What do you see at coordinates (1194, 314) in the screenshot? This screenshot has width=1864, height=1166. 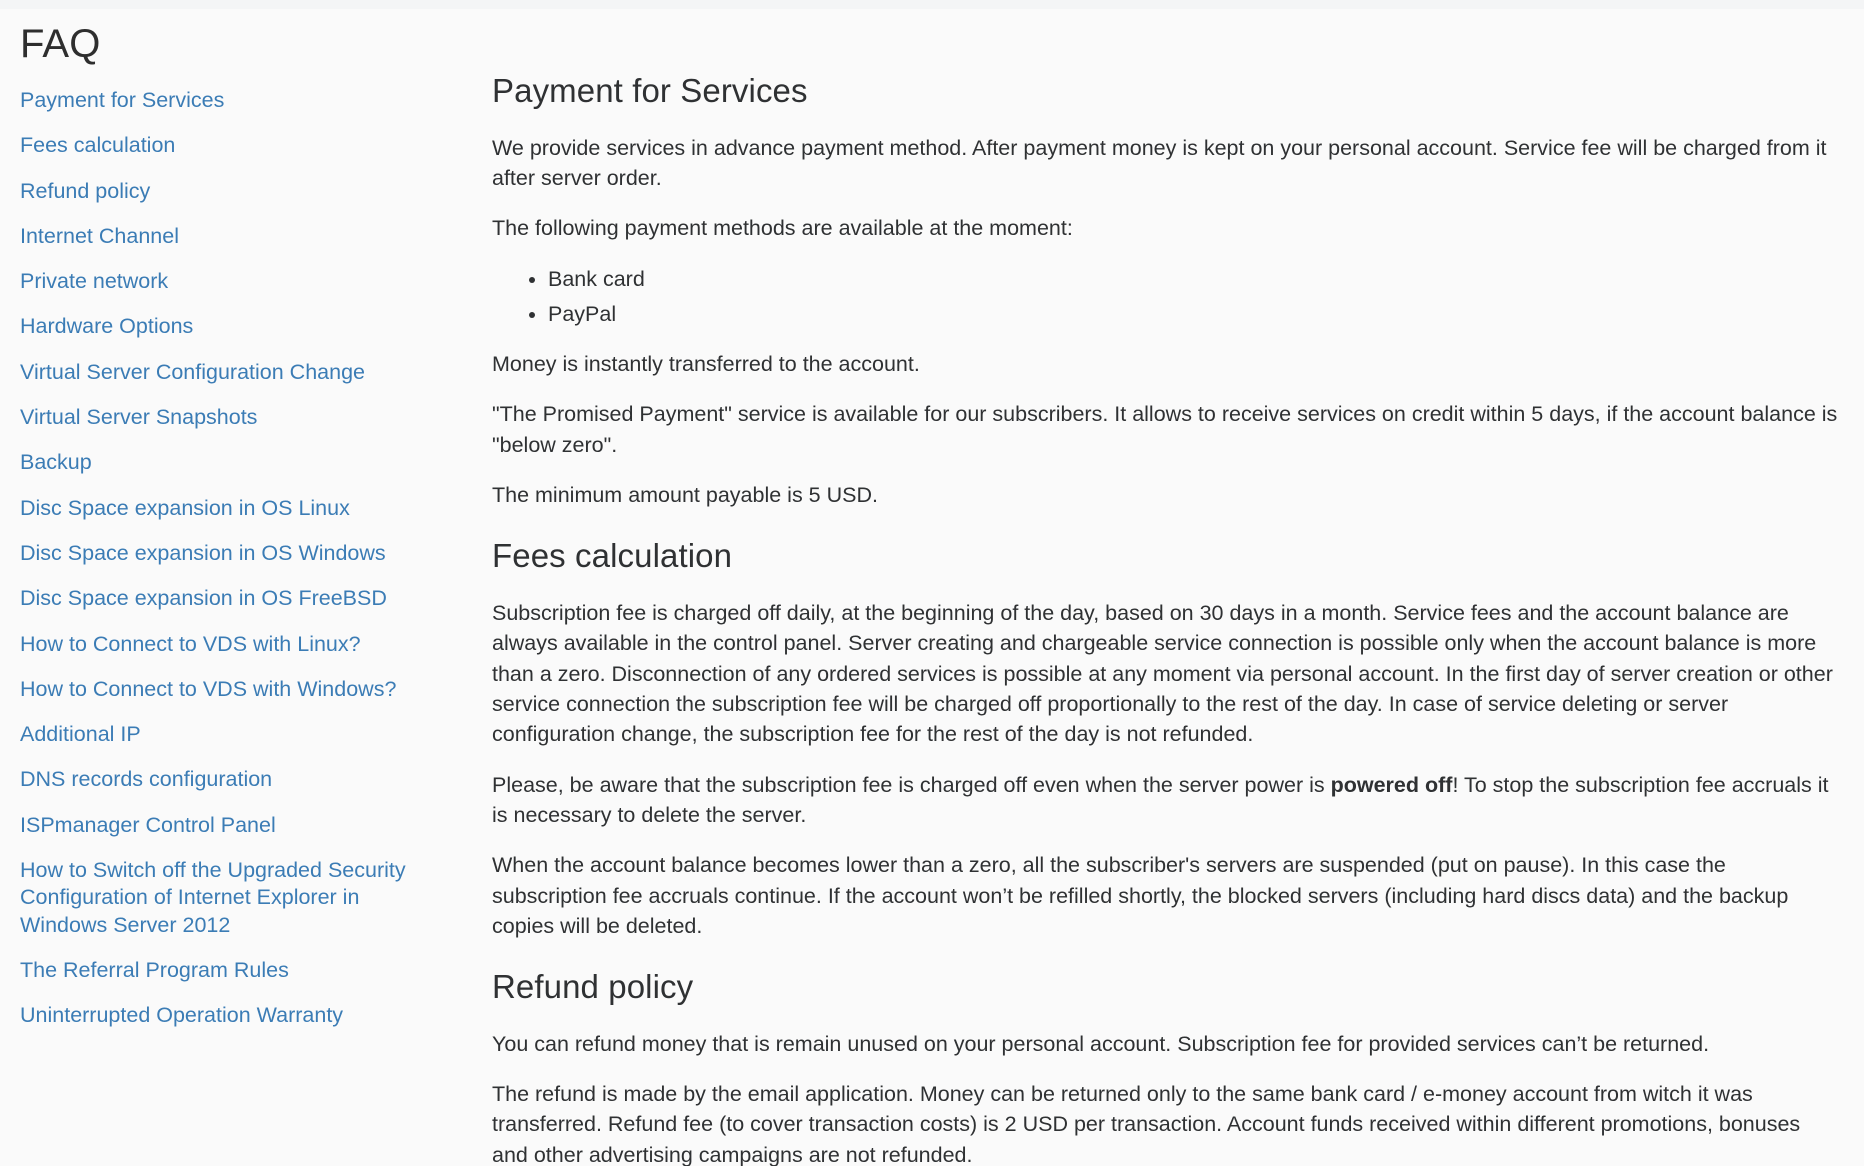 I see `list-item-paypal: PayPal` at bounding box center [1194, 314].